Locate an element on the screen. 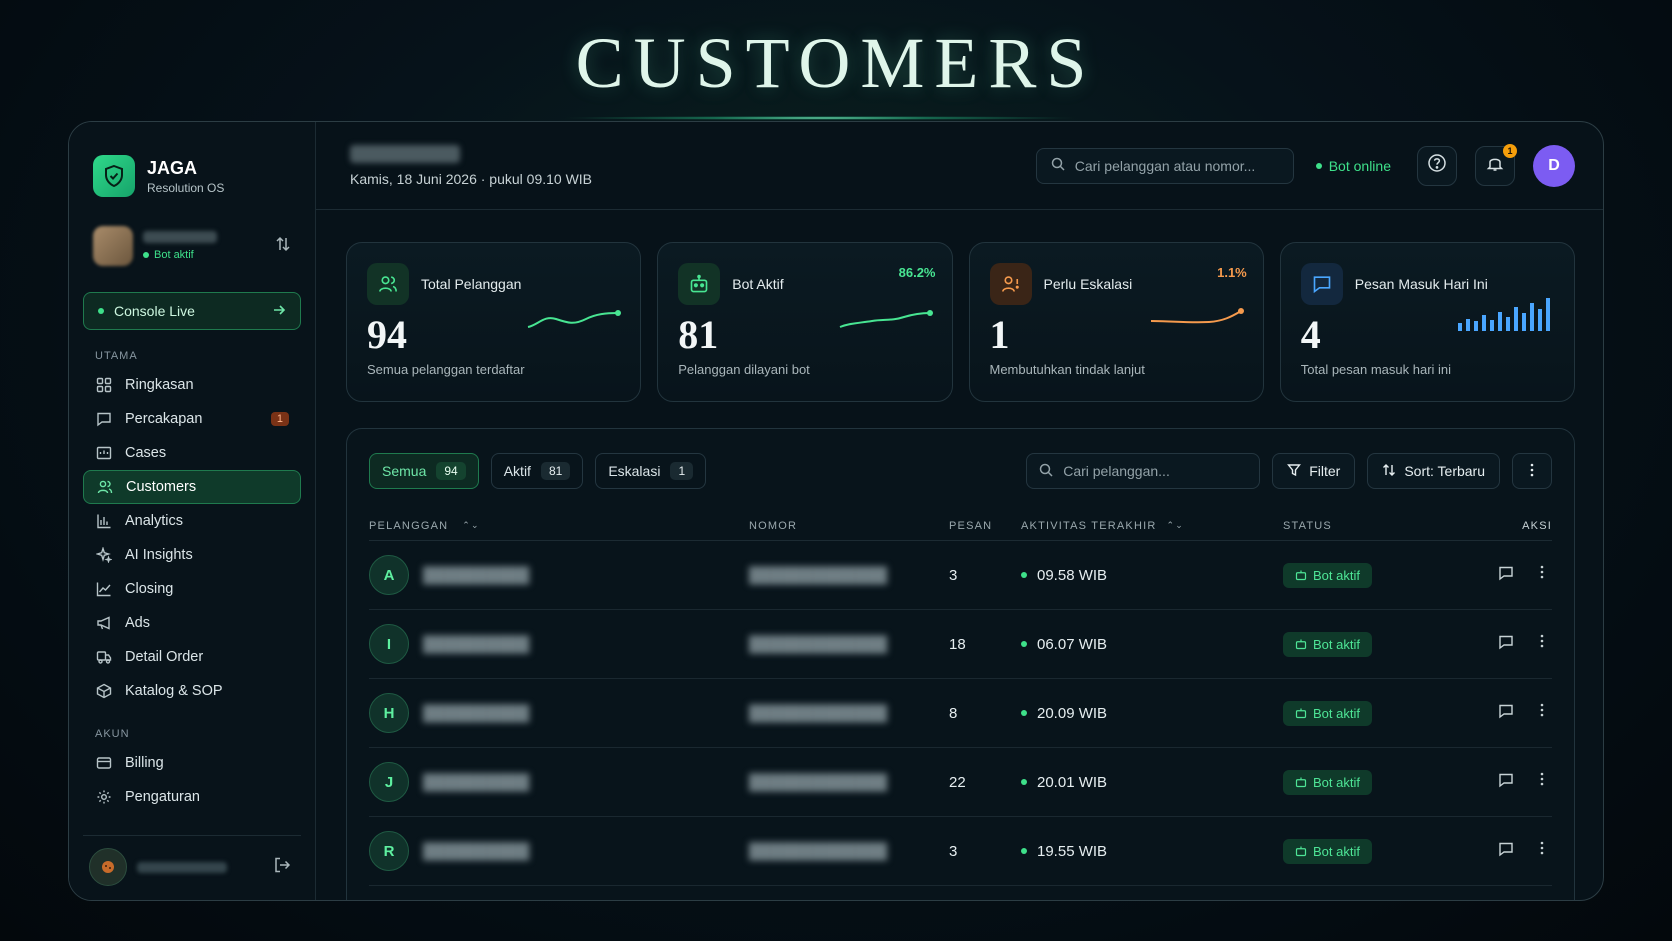 This screenshot has height=941, width=1672. user-avatar: D is located at coordinates (1554, 165).